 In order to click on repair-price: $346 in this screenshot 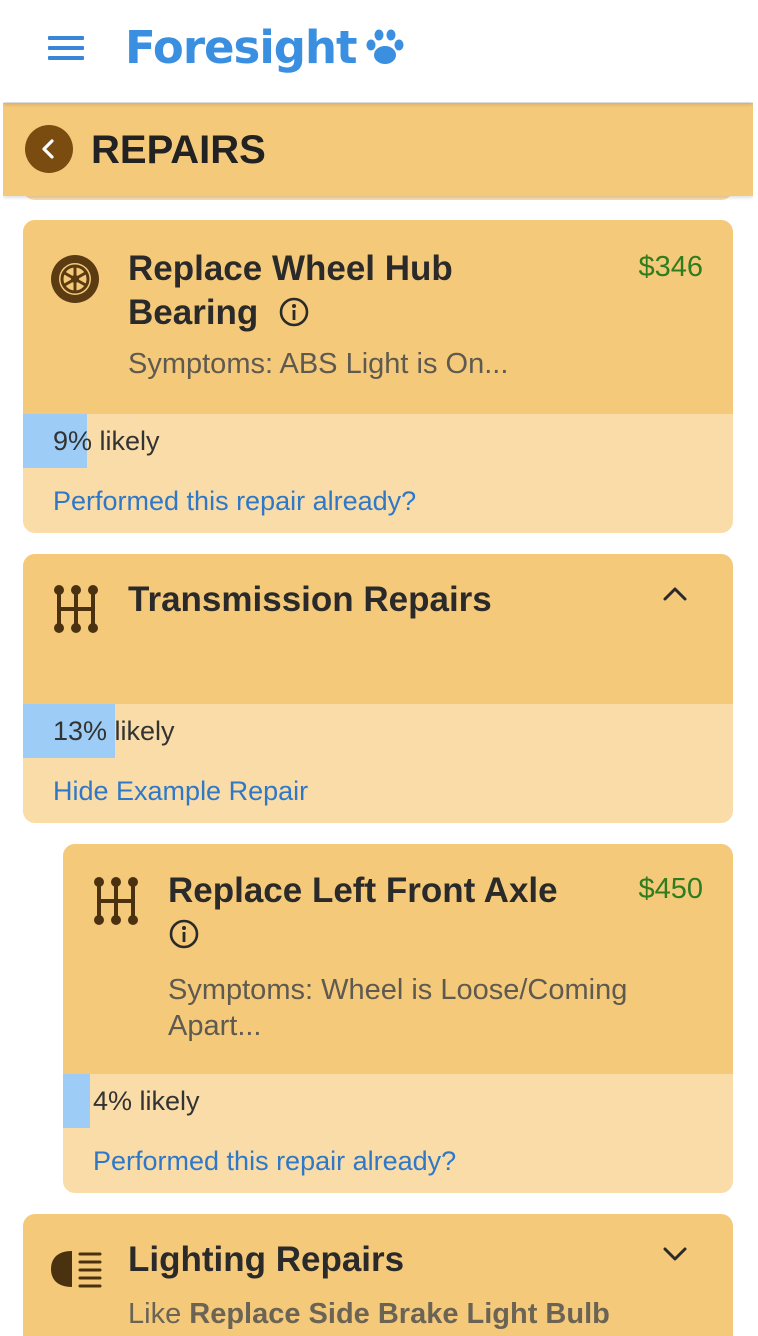, I will do `click(670, 267)`.